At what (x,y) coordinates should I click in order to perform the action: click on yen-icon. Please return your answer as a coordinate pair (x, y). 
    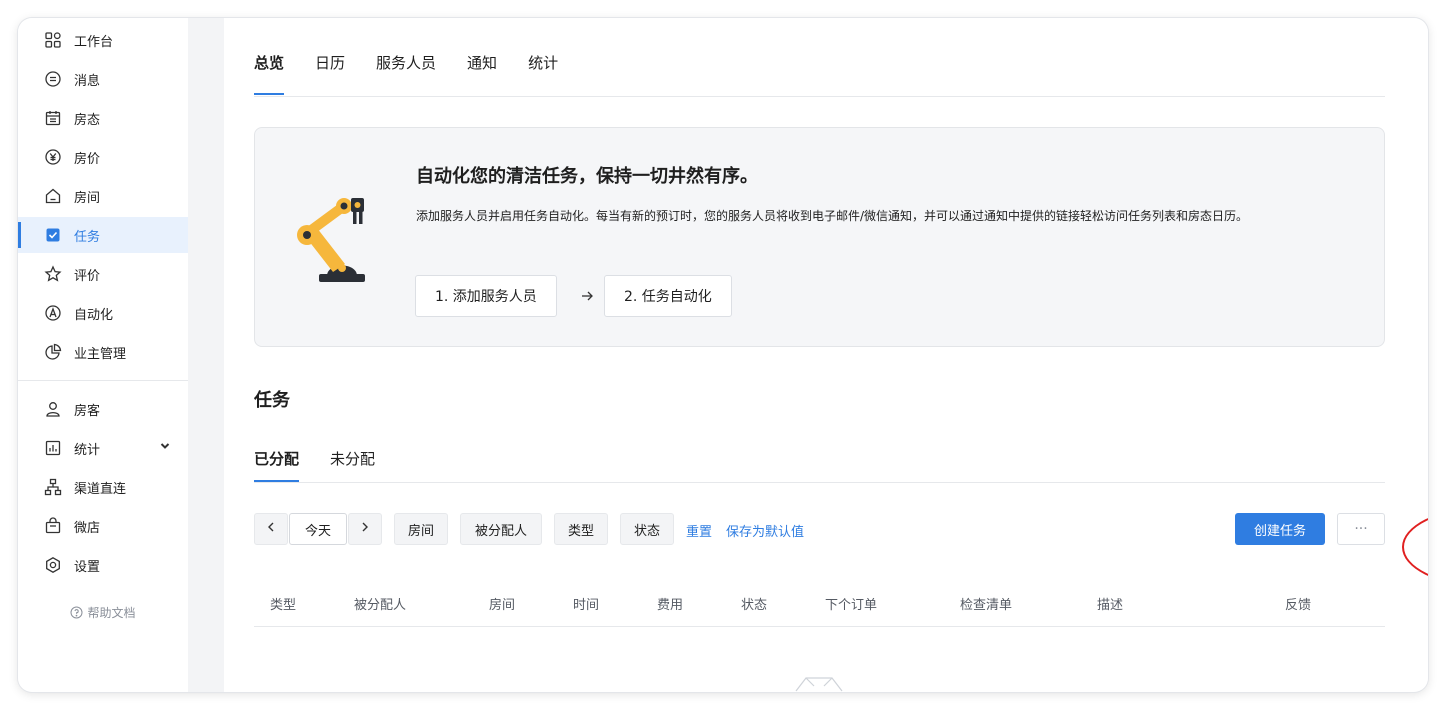
    Looking at the image, I should click on (53, 157).